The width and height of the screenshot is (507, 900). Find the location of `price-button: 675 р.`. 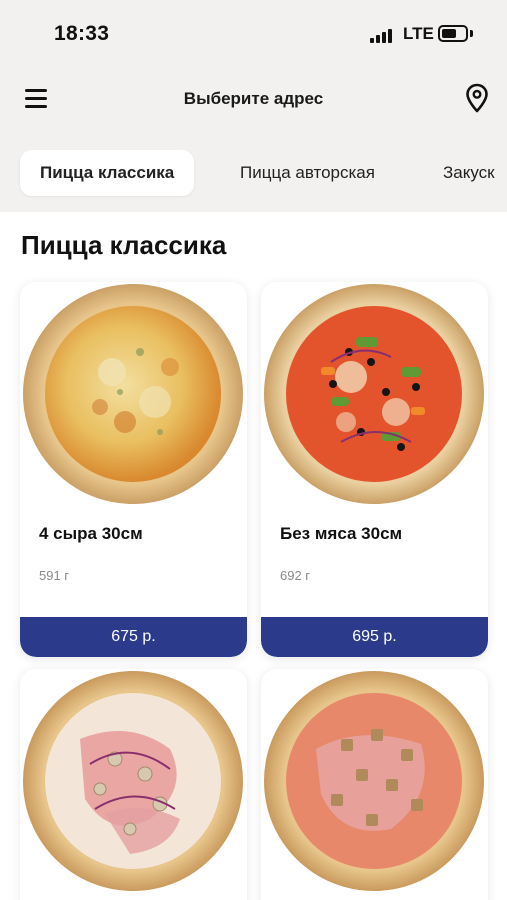

price-button: 675 р. is located at coordinates (133, 637).